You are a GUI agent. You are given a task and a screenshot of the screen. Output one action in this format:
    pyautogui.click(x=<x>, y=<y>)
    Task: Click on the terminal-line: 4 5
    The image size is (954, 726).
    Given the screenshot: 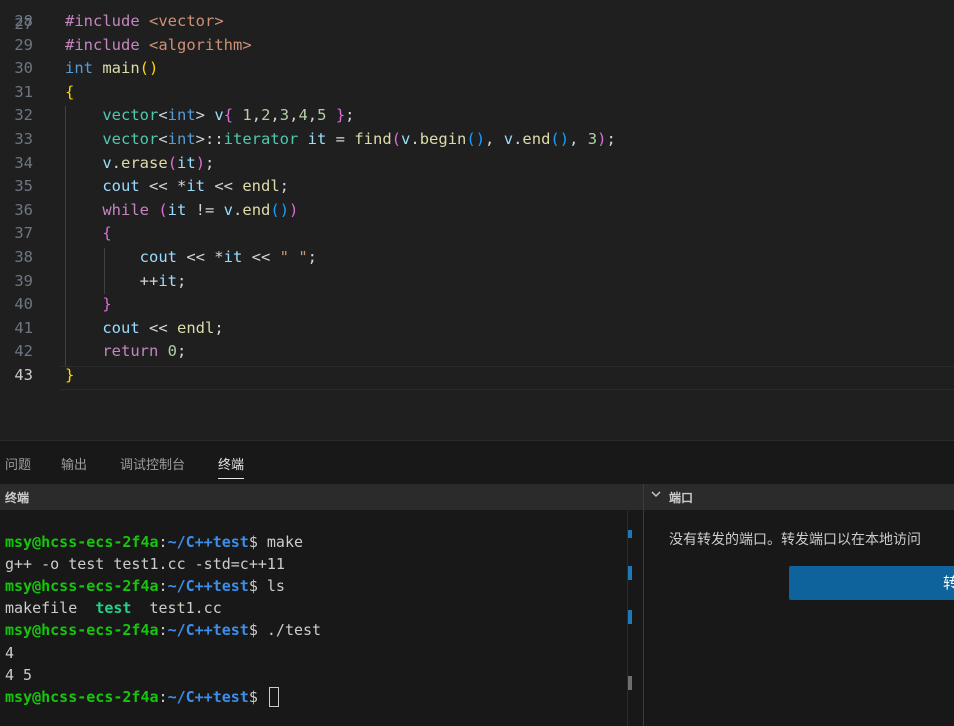 What is the action you would take?
    pyautogui.click(x=19, y=674)
    